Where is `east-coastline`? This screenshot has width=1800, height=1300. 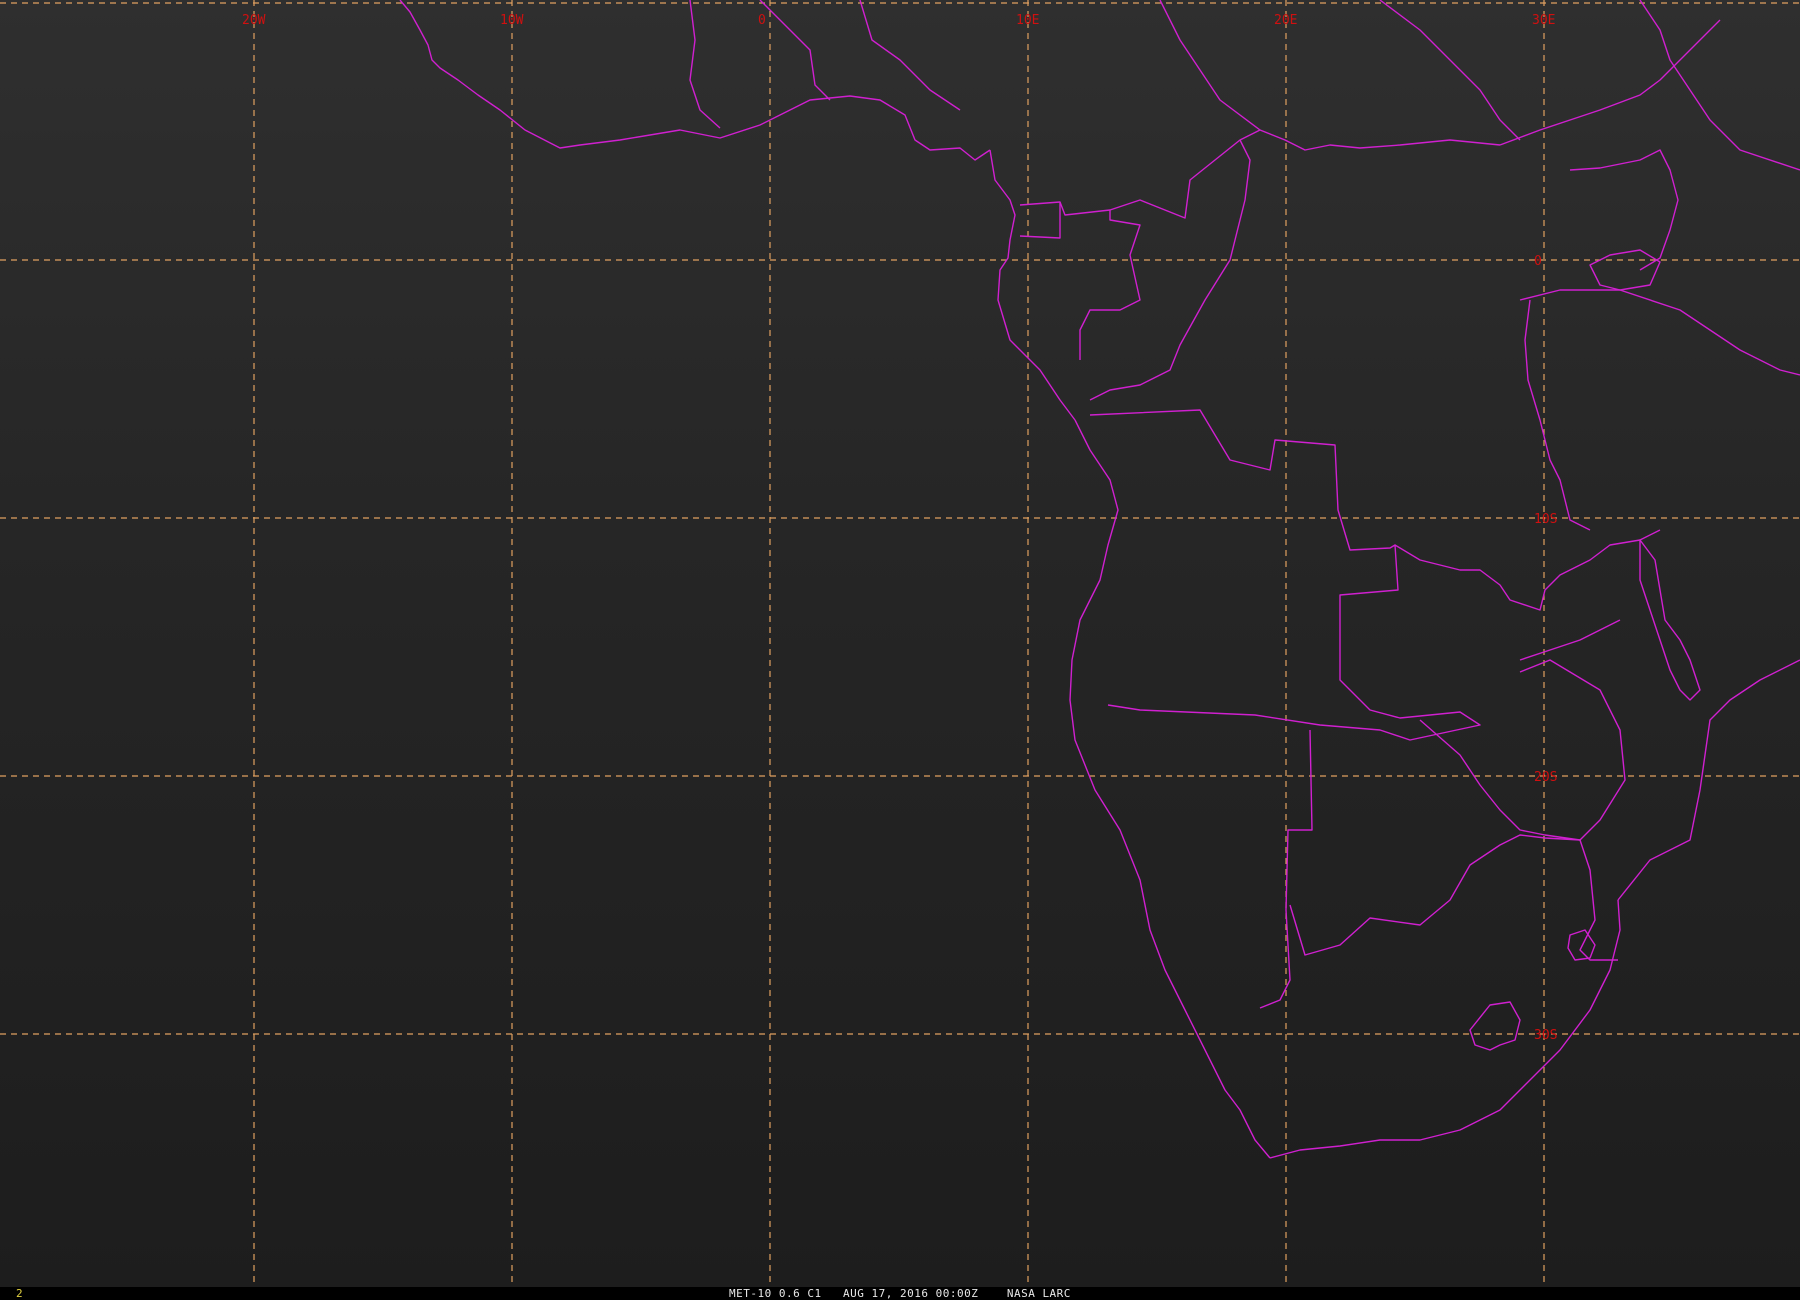
east-coastline is located at coordinates (1708, 780).